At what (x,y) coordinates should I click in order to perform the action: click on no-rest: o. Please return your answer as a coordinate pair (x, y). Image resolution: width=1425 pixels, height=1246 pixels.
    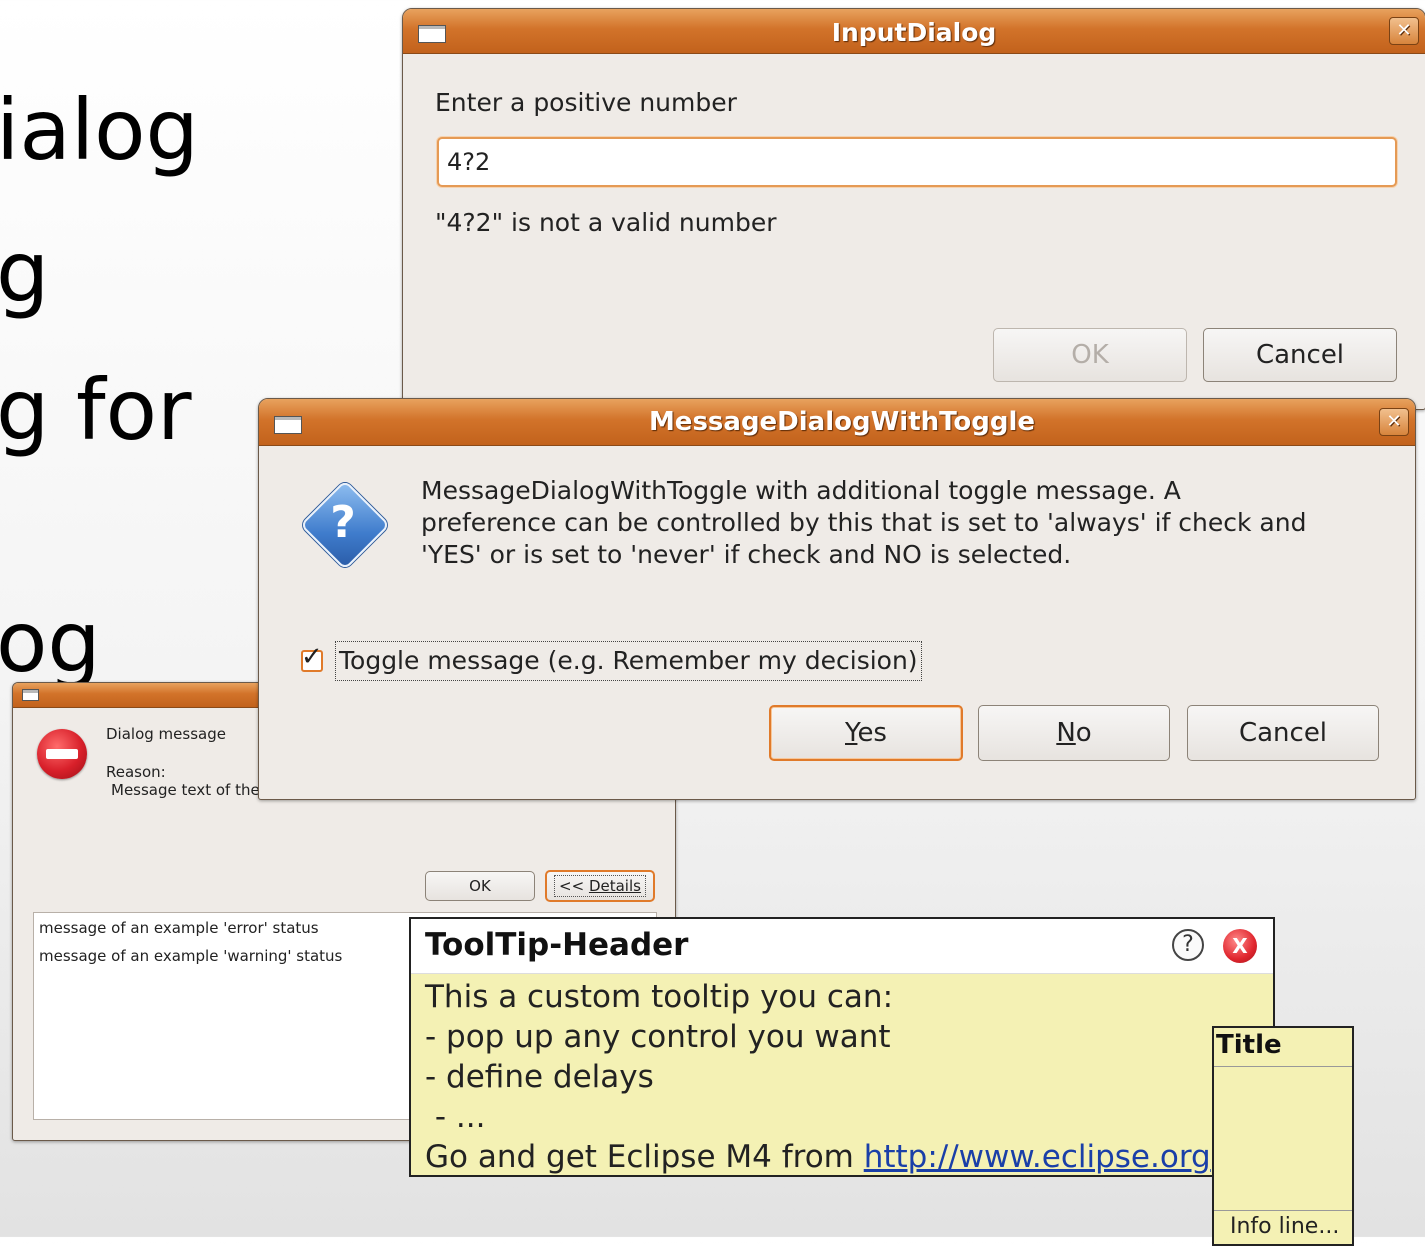
    Looking at the image, I should click on (1083, 733).